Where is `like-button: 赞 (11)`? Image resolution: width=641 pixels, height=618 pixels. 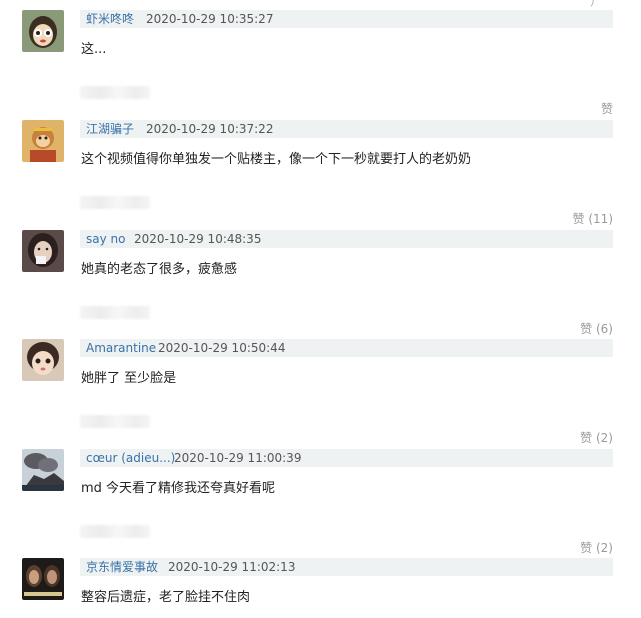 like-button: 赞 (11) is located at coordinates (593, 218).